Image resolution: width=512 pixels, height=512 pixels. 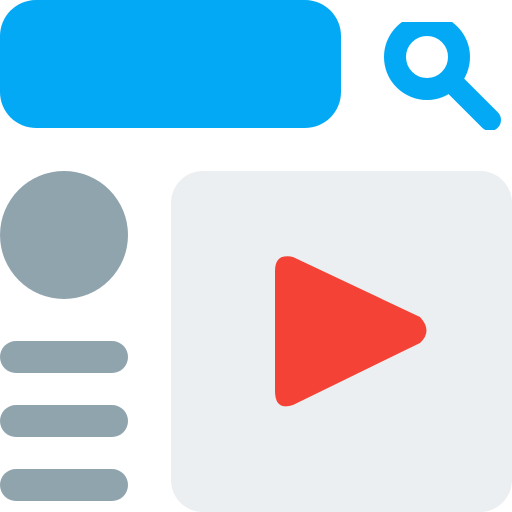 I want to click on search-icon, so click(x=442, y=76).